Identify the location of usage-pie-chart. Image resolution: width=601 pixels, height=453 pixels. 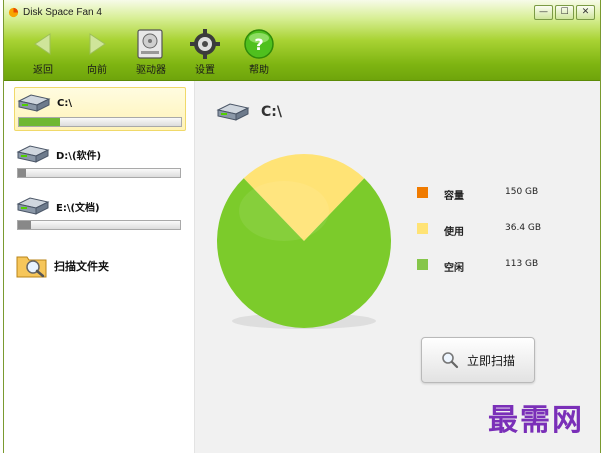
(304, 246).